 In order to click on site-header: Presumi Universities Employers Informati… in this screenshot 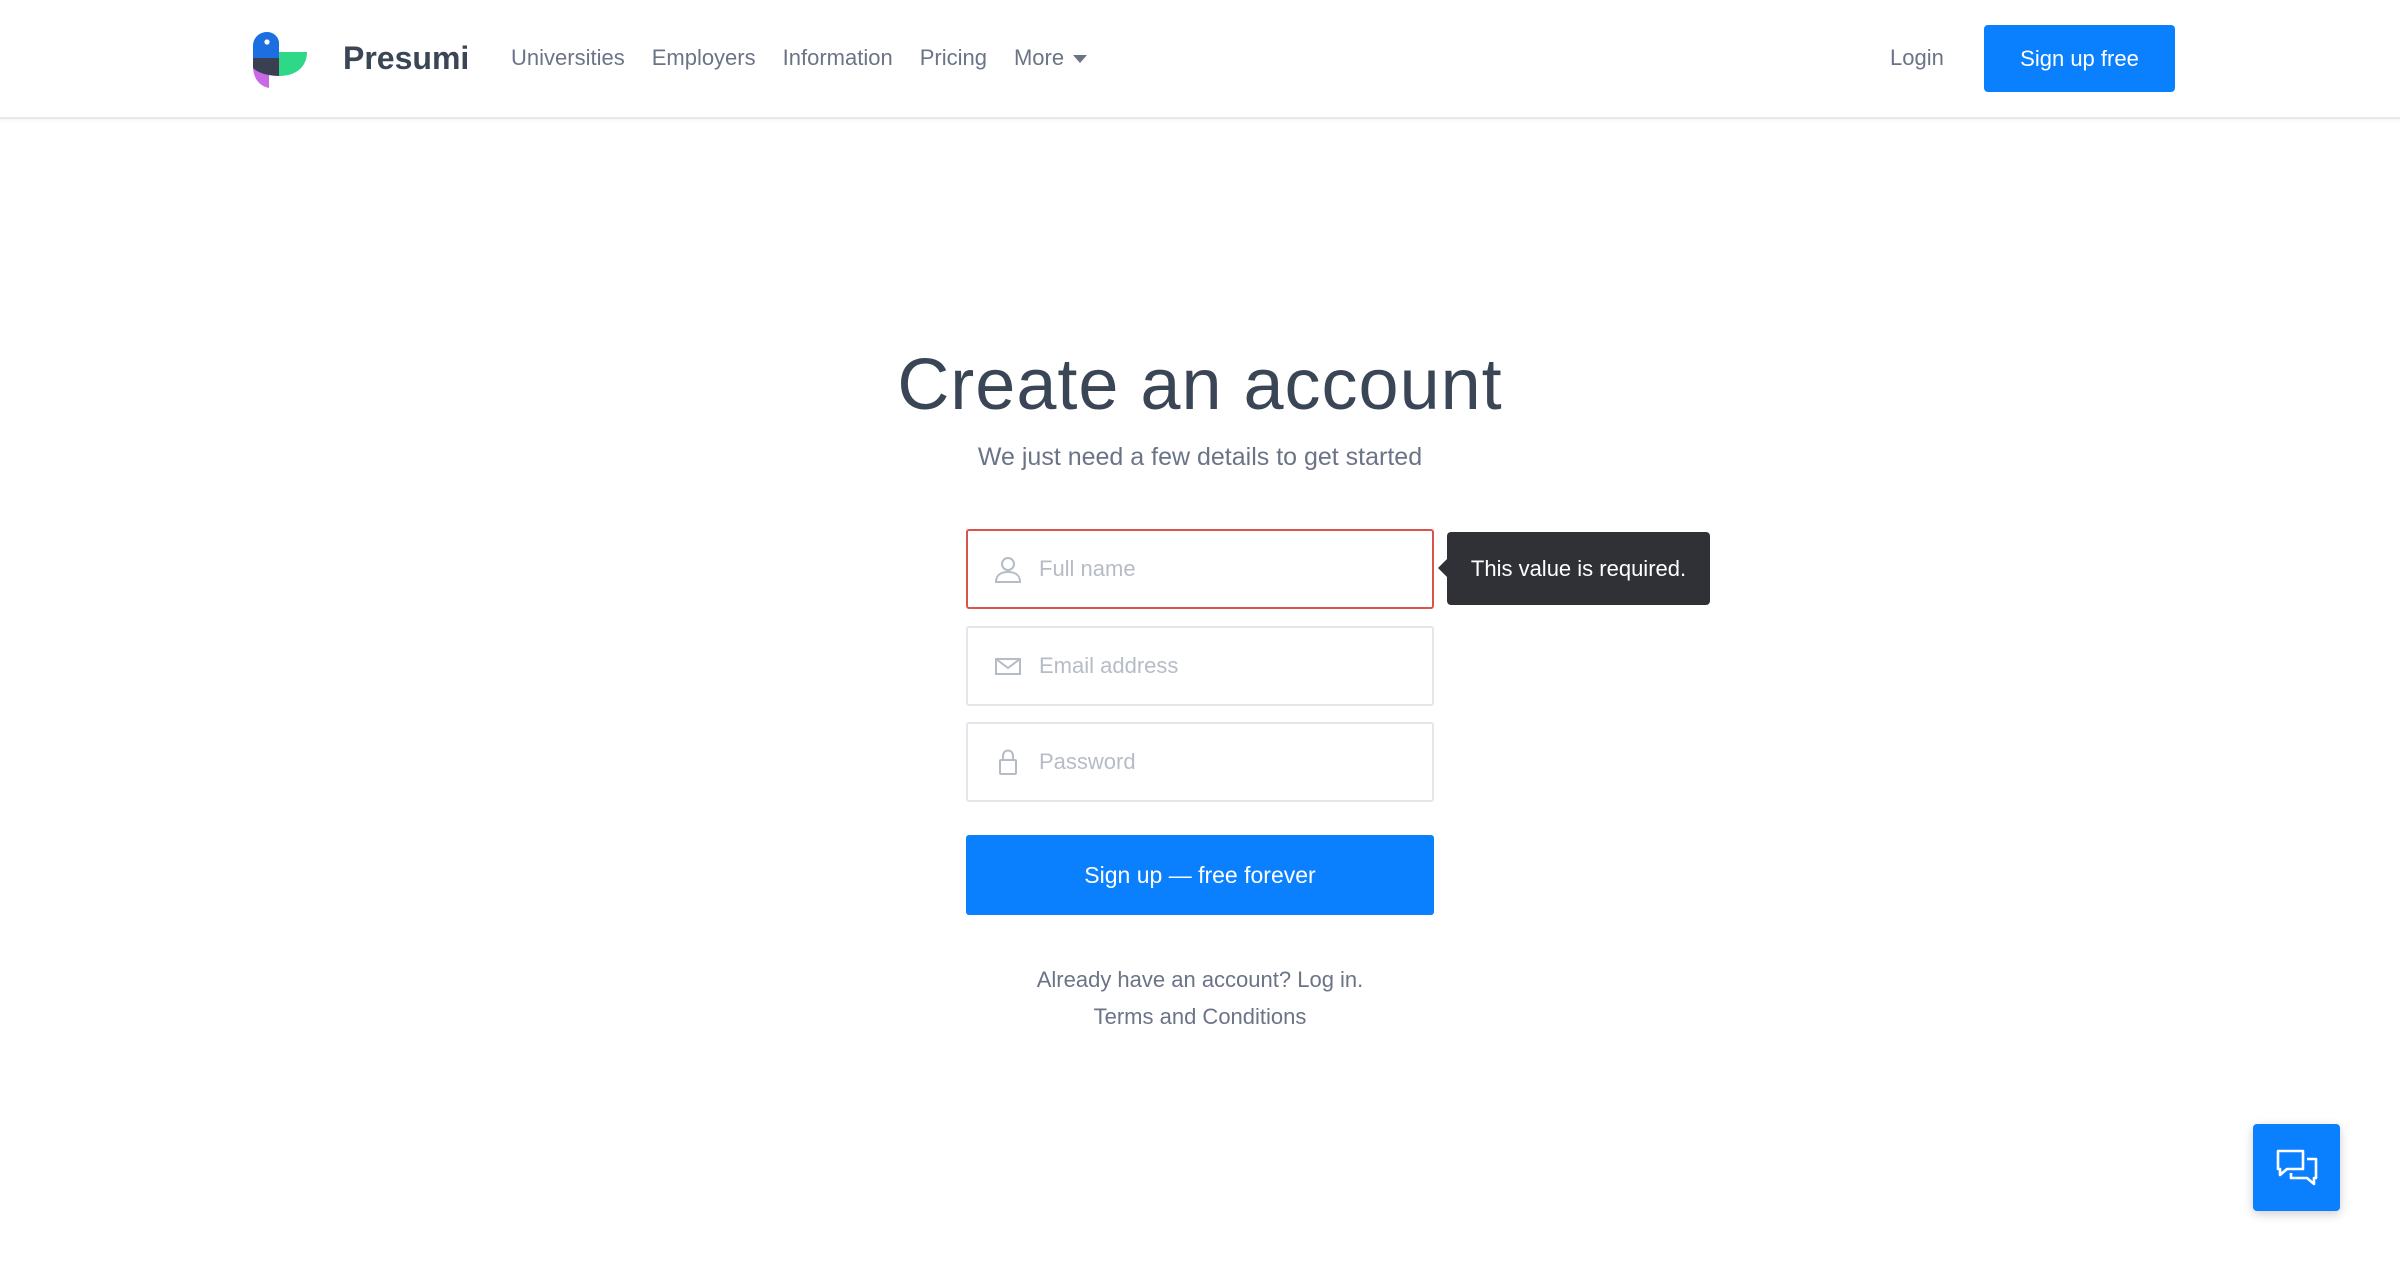, I will do `click(1200, 59)`.